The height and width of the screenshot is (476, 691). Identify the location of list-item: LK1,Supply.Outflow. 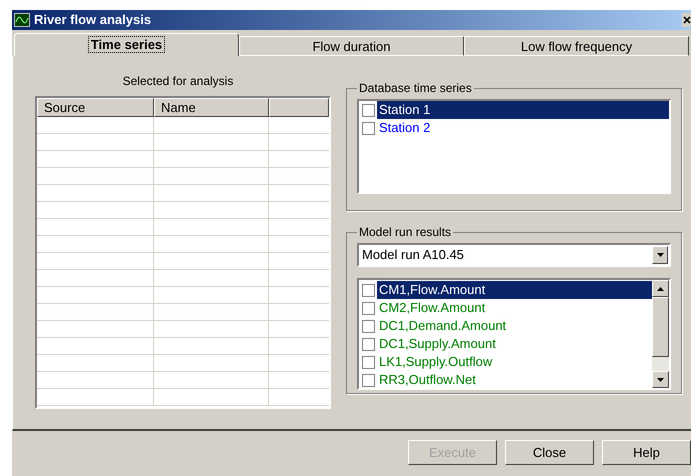
(514, 362).